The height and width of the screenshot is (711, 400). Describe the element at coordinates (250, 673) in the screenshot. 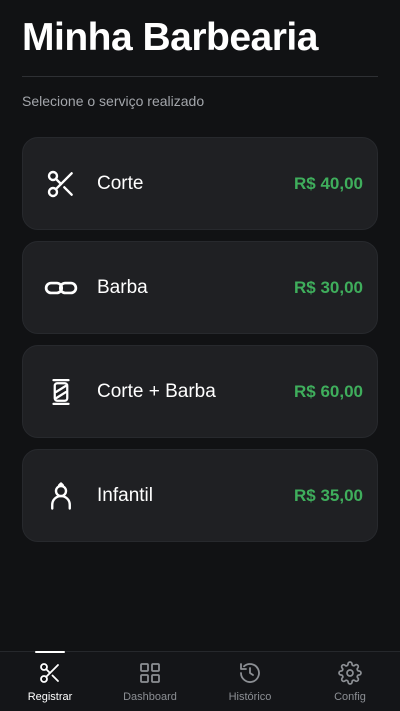

I see `history-icon` at that location.